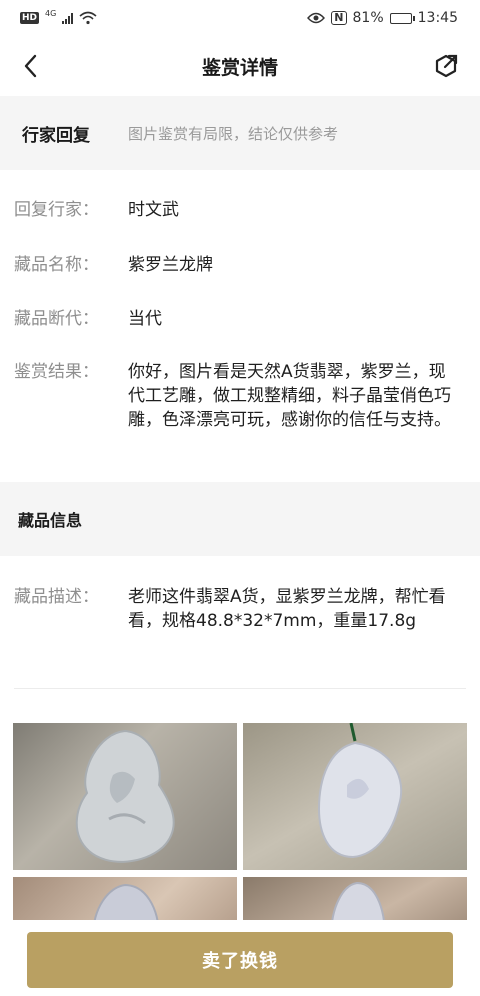  I want to click on chevron-left-icon, so click(30, 66).